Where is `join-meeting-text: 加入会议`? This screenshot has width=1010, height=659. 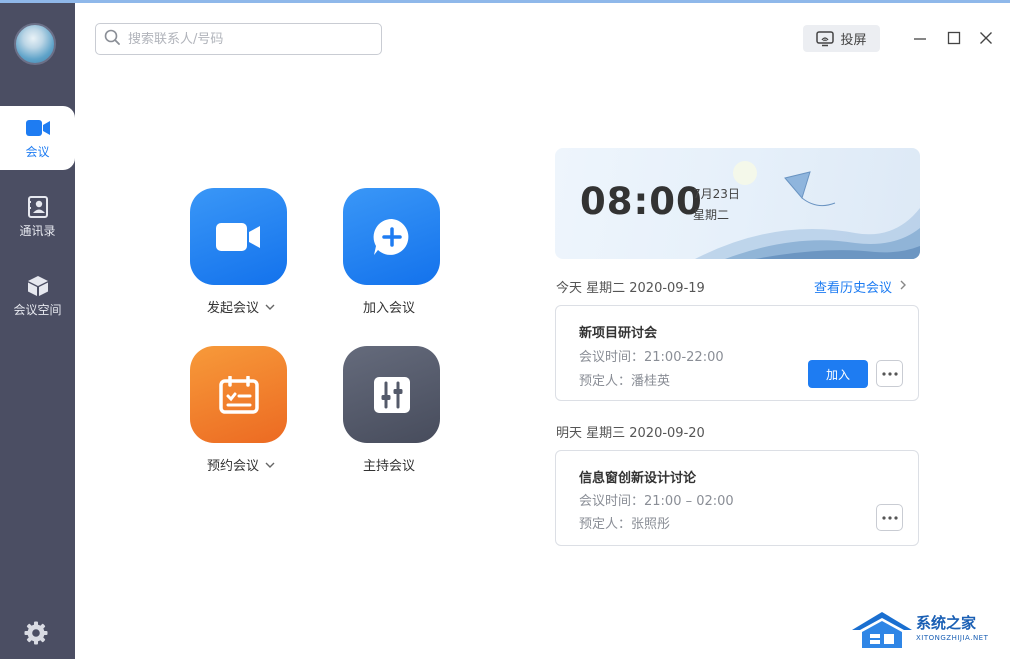
join-meeting-text: 加入会议 is located at coordinates (389, 308).